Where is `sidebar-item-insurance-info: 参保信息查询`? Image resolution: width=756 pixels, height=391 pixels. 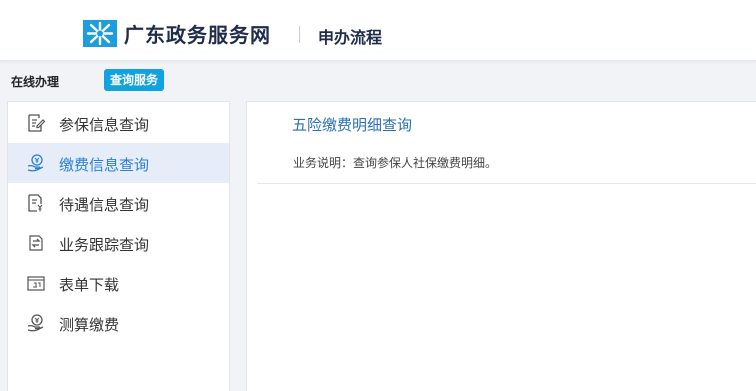 sidebar-item-insurance-info: 参保信息查询 is located at coordinates (118, 123).